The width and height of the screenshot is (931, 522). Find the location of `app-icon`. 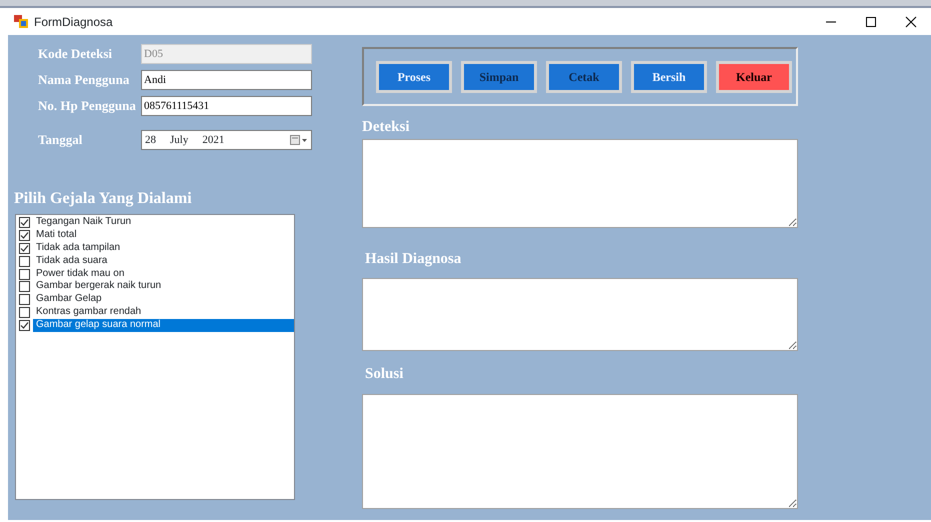

app-icon is located at coordinates (21, 21).